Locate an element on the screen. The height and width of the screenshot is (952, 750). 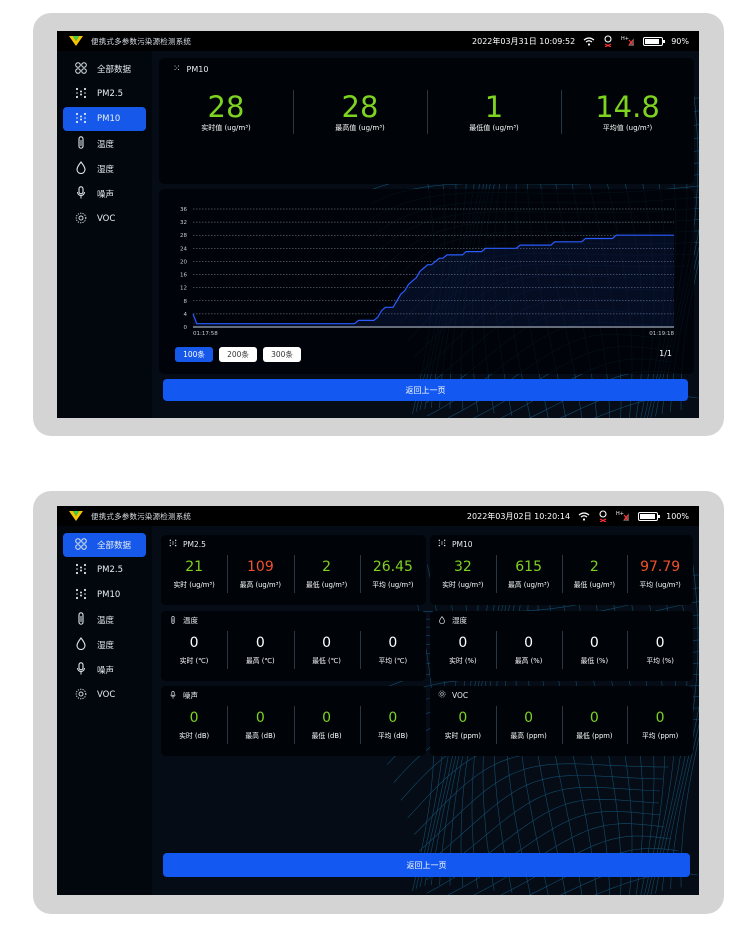
sensor-card-humidity: 湿度 0 实时 (%) 0 最高 (%) 0 最低 (%) 0 平均 (%) is located at coordinates (561, 646).